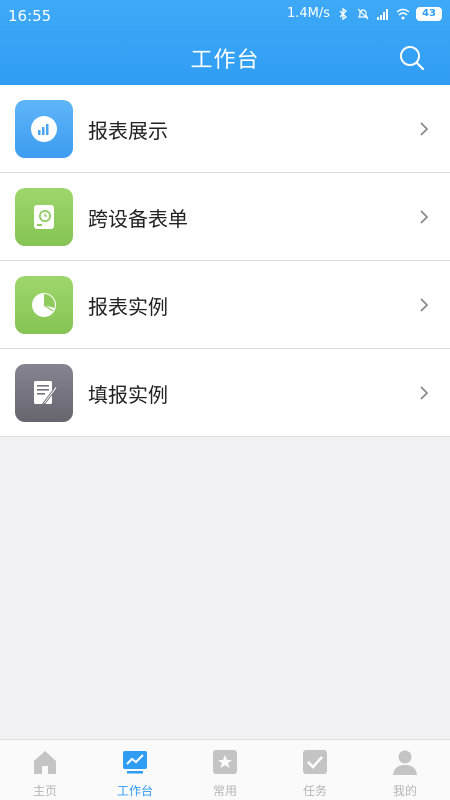 Image resolution: width=450 pixels, height=800 pixels. I want to click on dashboard-icon, so click(135, 762).